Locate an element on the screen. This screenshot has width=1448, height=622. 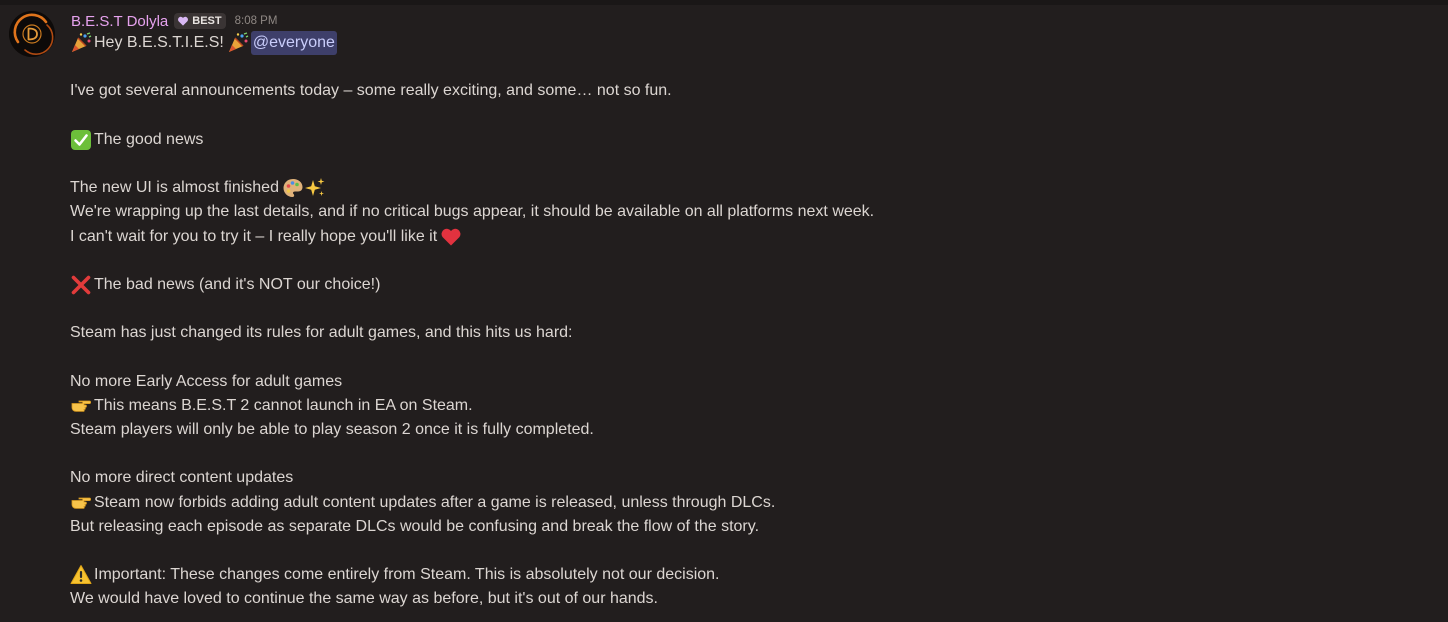
avatar is located at coordinates (32, 34).